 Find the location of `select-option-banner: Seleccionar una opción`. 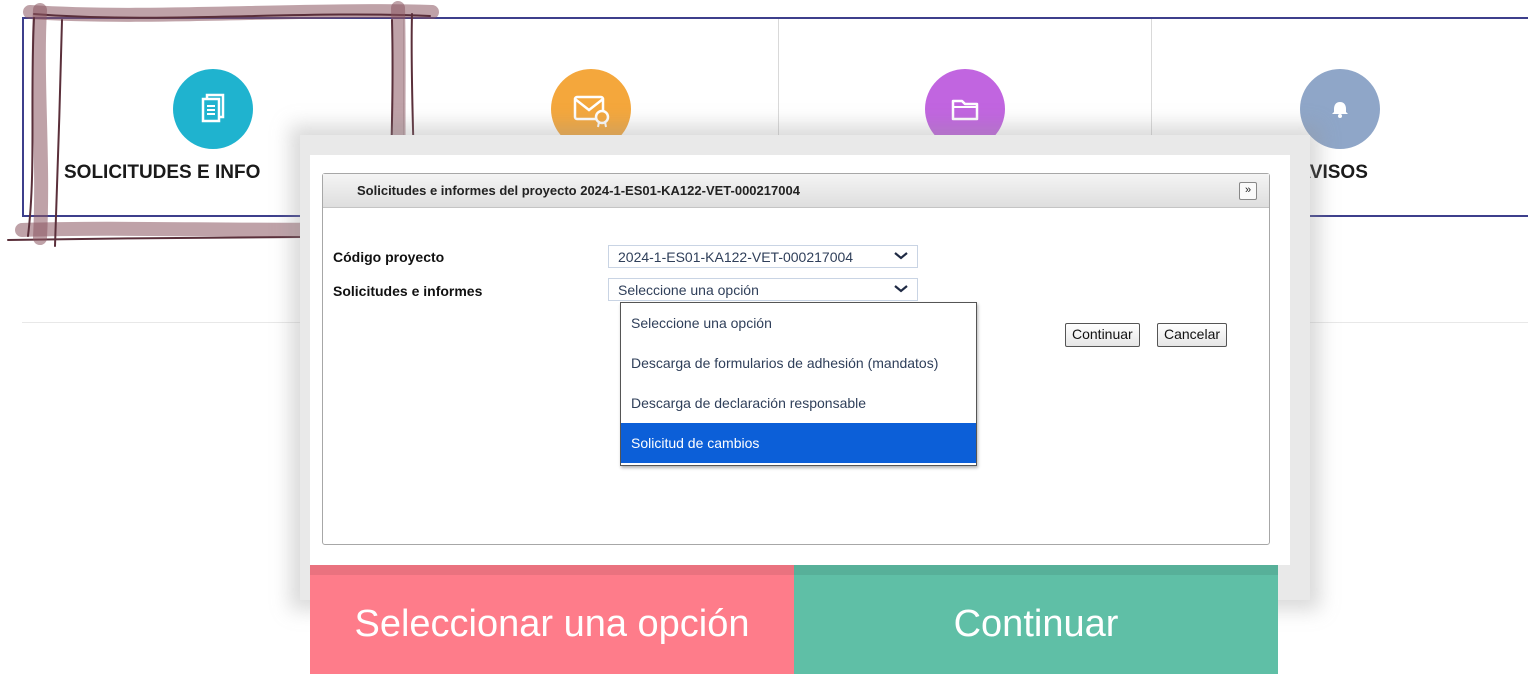

select-option-banner: Seleccionar una opción is located at coordinates (552, 619).